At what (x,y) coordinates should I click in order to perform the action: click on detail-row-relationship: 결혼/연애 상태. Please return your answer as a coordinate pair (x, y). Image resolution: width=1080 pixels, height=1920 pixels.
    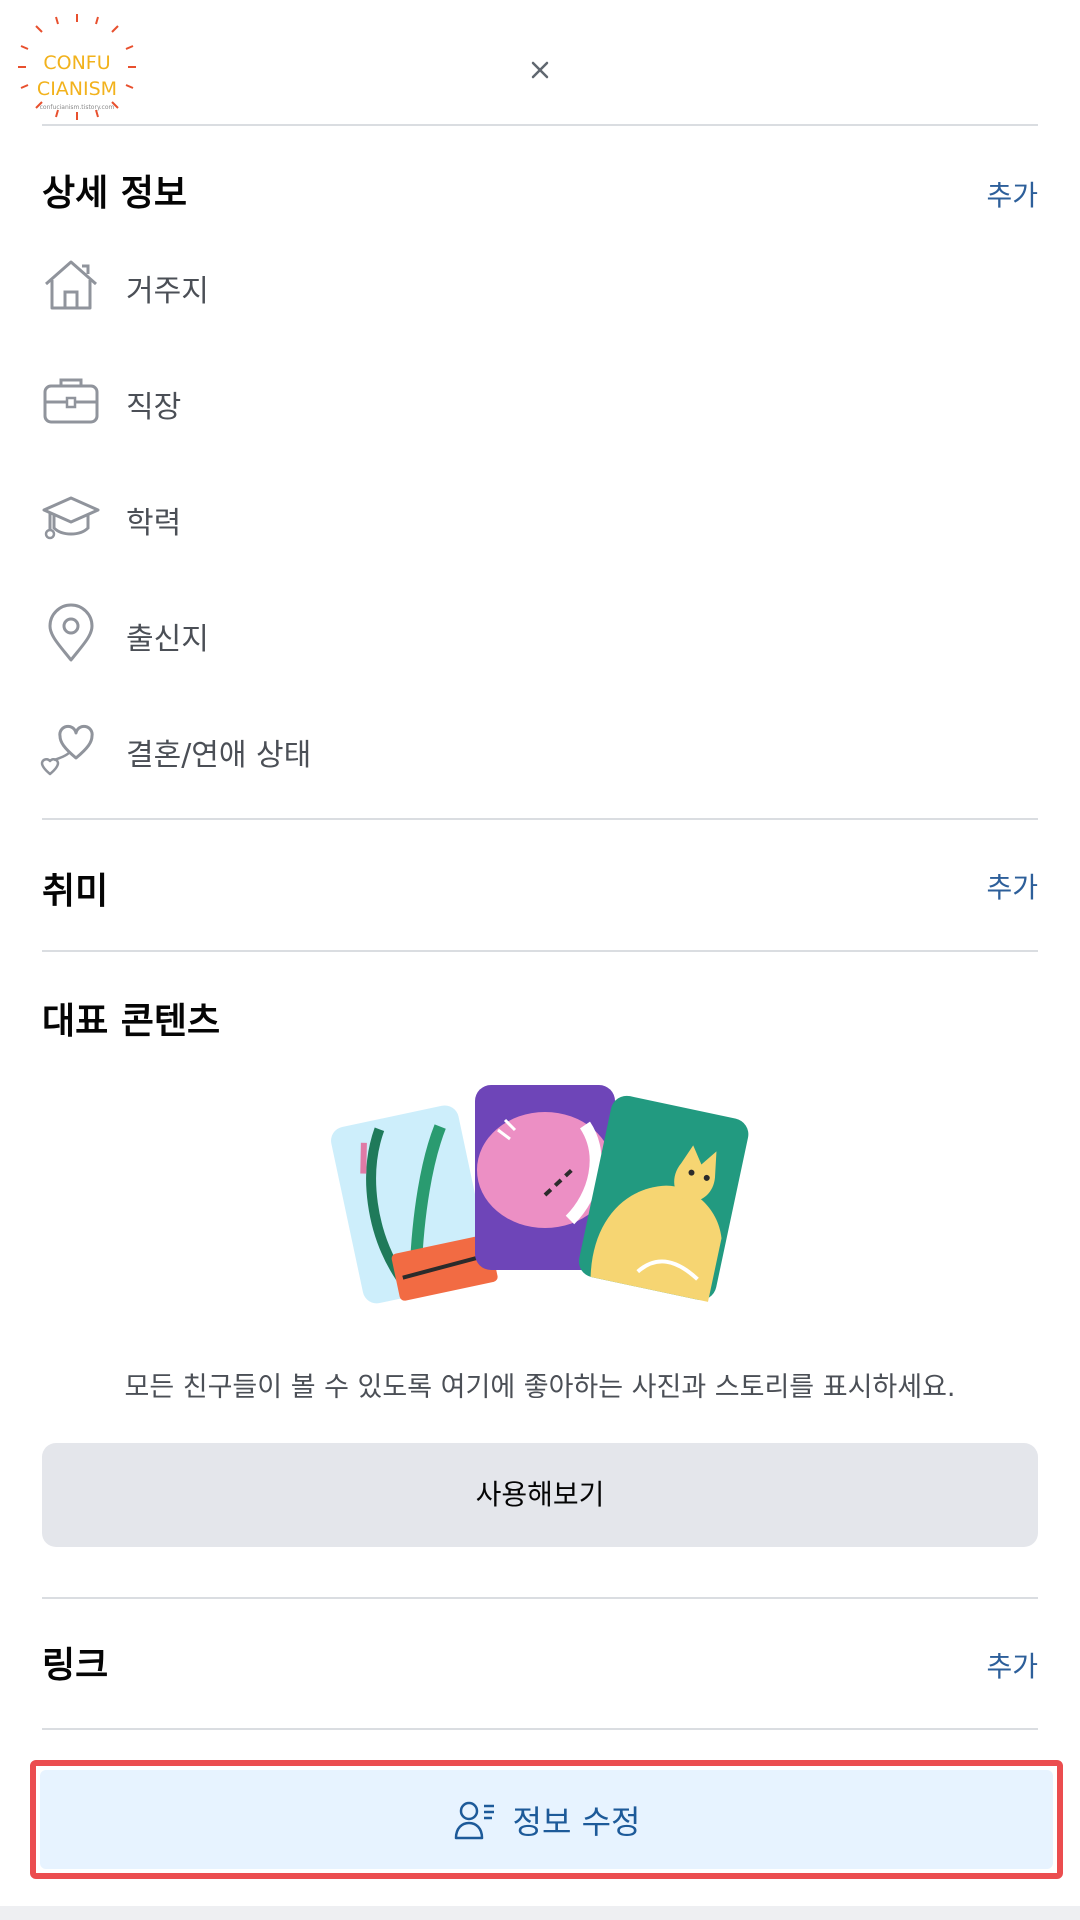
    Looking at the image, I should click on (540, 763).